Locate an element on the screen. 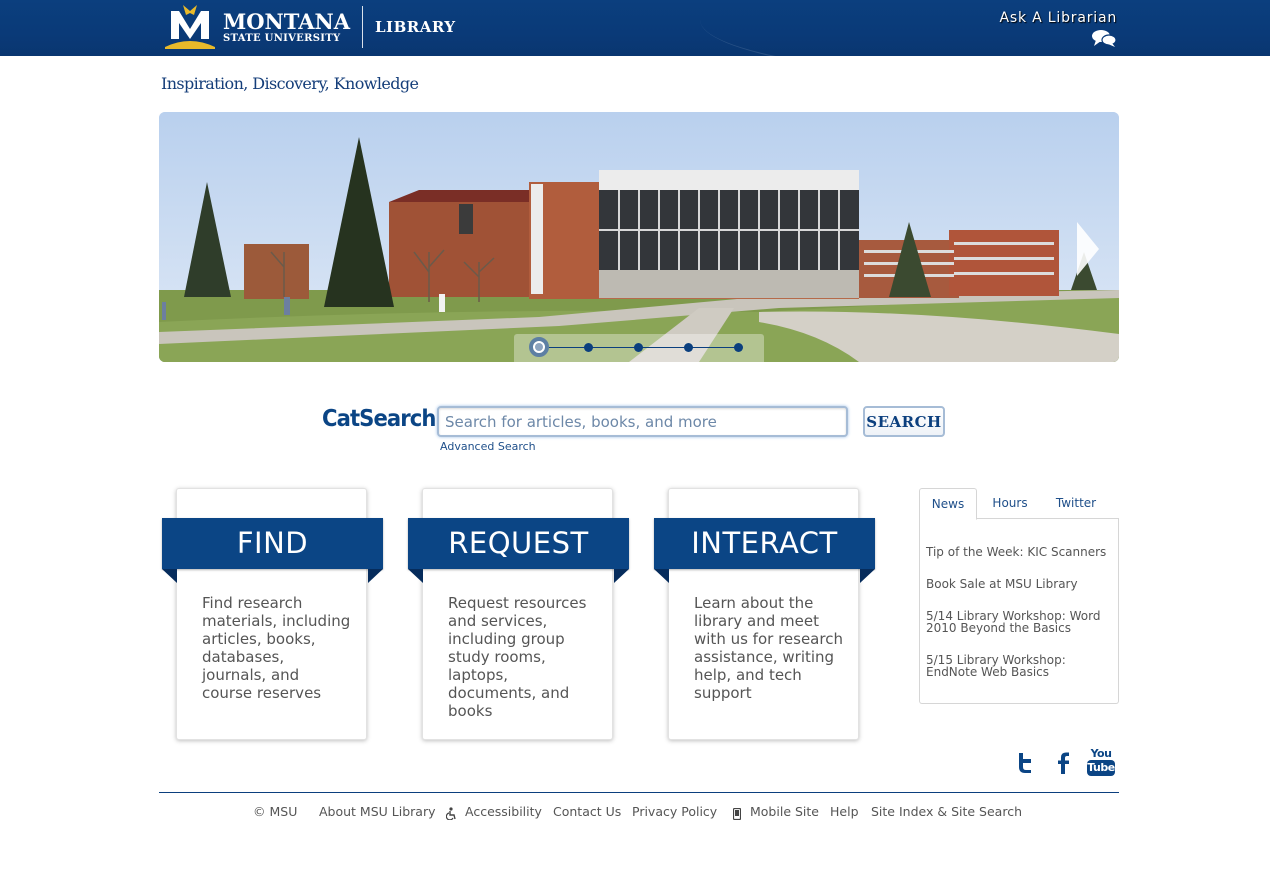  footer-help-link: Help is located at coordinates (844, 811).